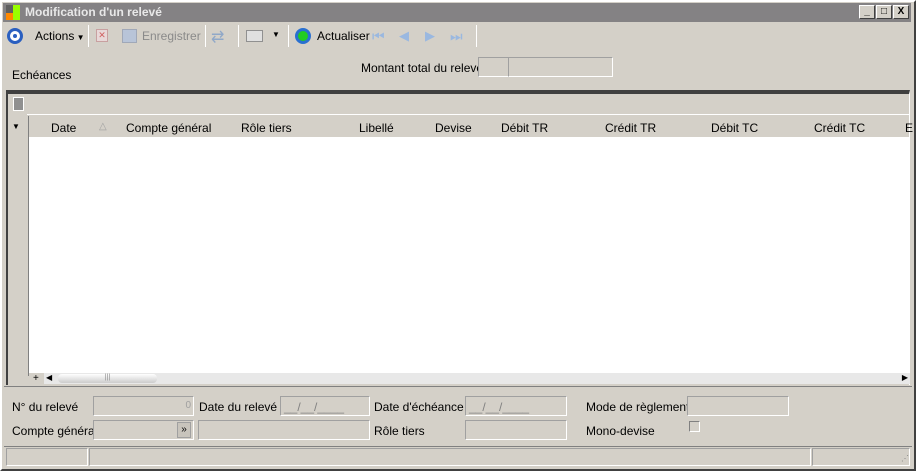 This screenshot has width=916, height=471. What do you see at coordinates (453, 128) in the screenshot?
I see `column-header-currency: Devise` at bounding box center [453, 128].